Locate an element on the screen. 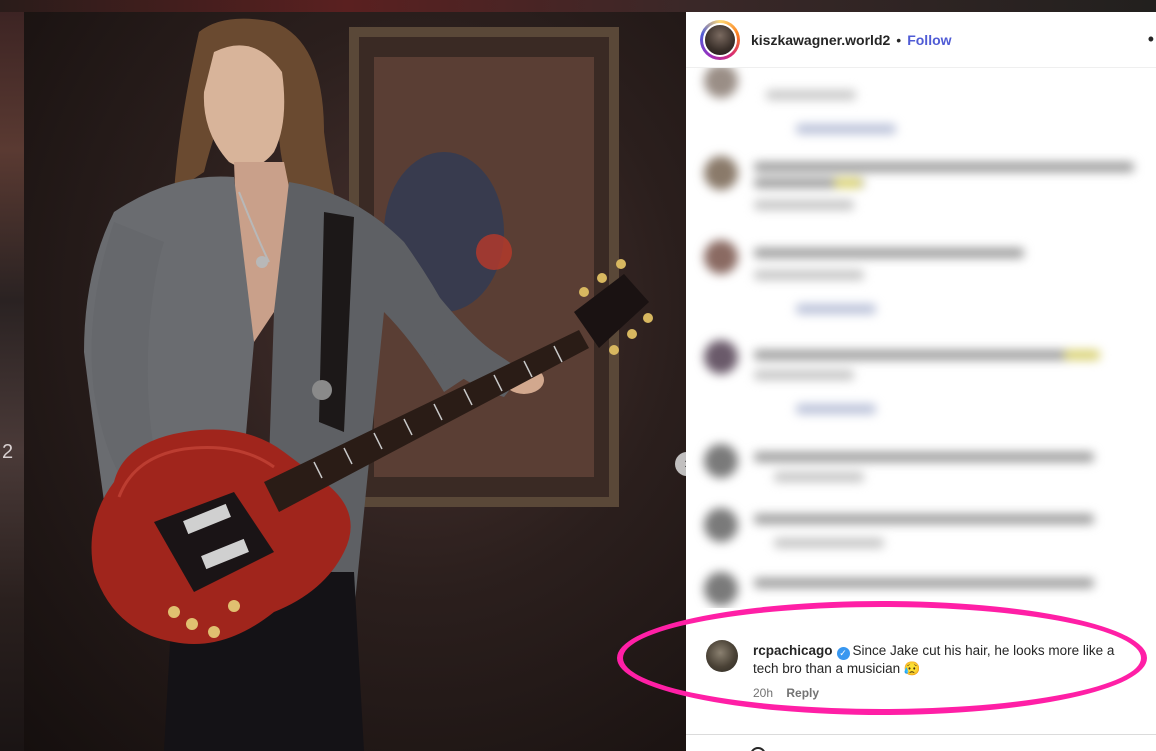 Image resolution: width=1156 pixels, height=751 pixels. more-options-icon: • is located at coordinates (1151, 39).